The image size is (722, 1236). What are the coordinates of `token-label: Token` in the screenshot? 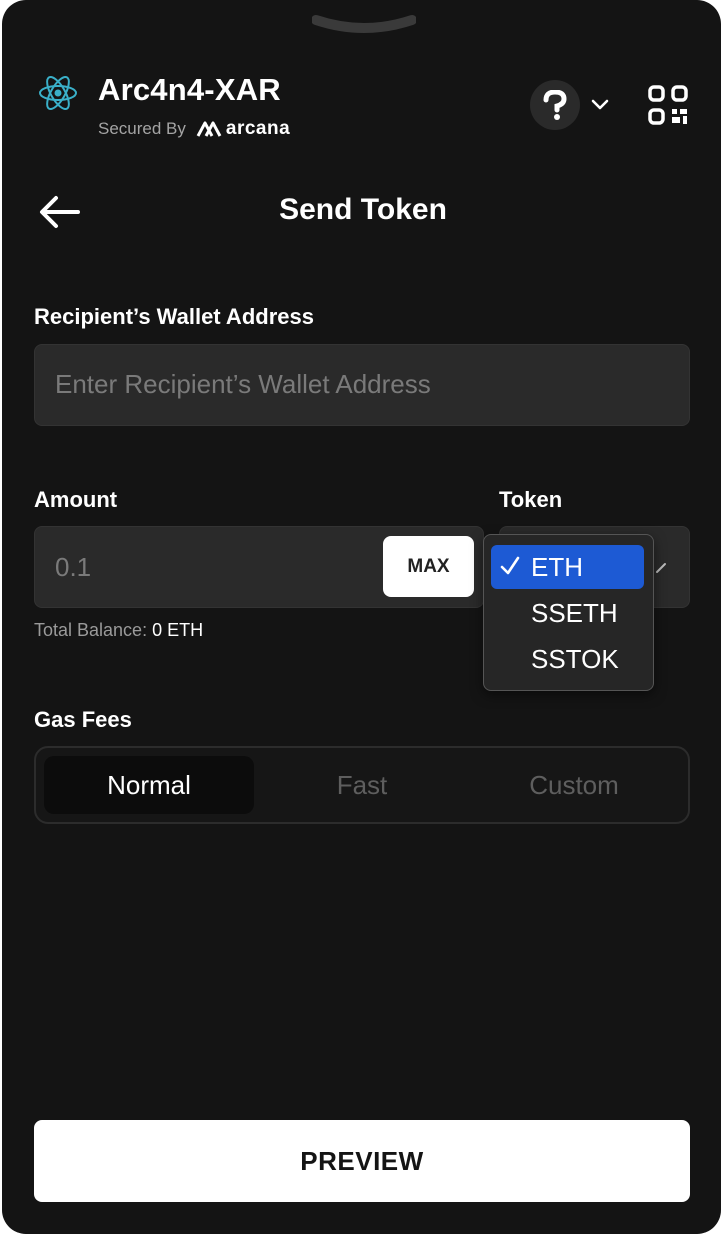 It's located at (531, 499).